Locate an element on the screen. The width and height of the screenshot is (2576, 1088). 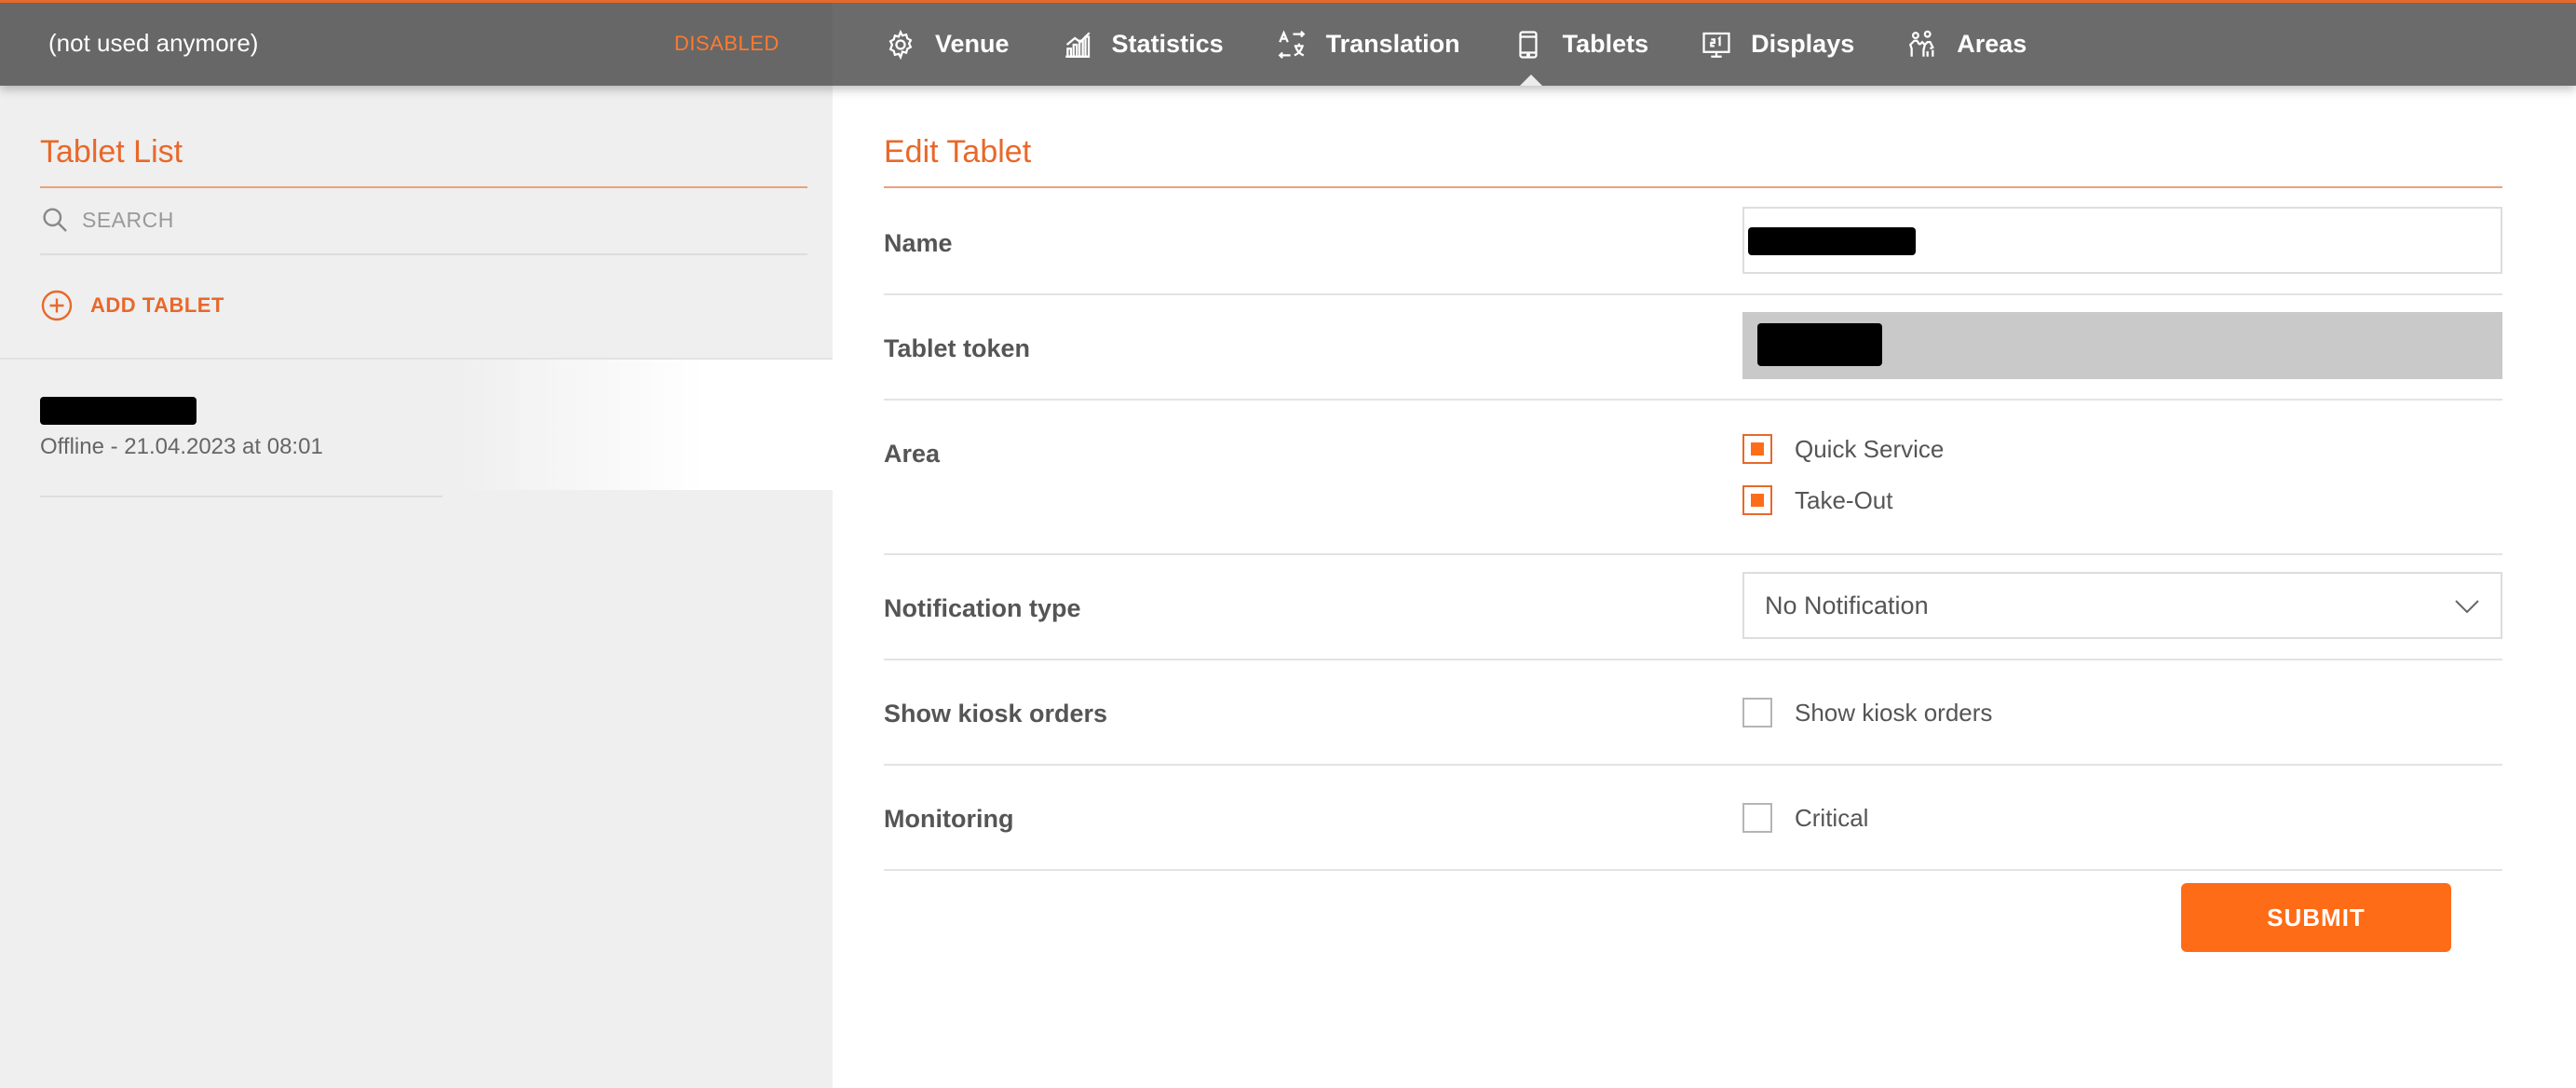
token-row: Tablet token is located at coordinates (1693, 348).